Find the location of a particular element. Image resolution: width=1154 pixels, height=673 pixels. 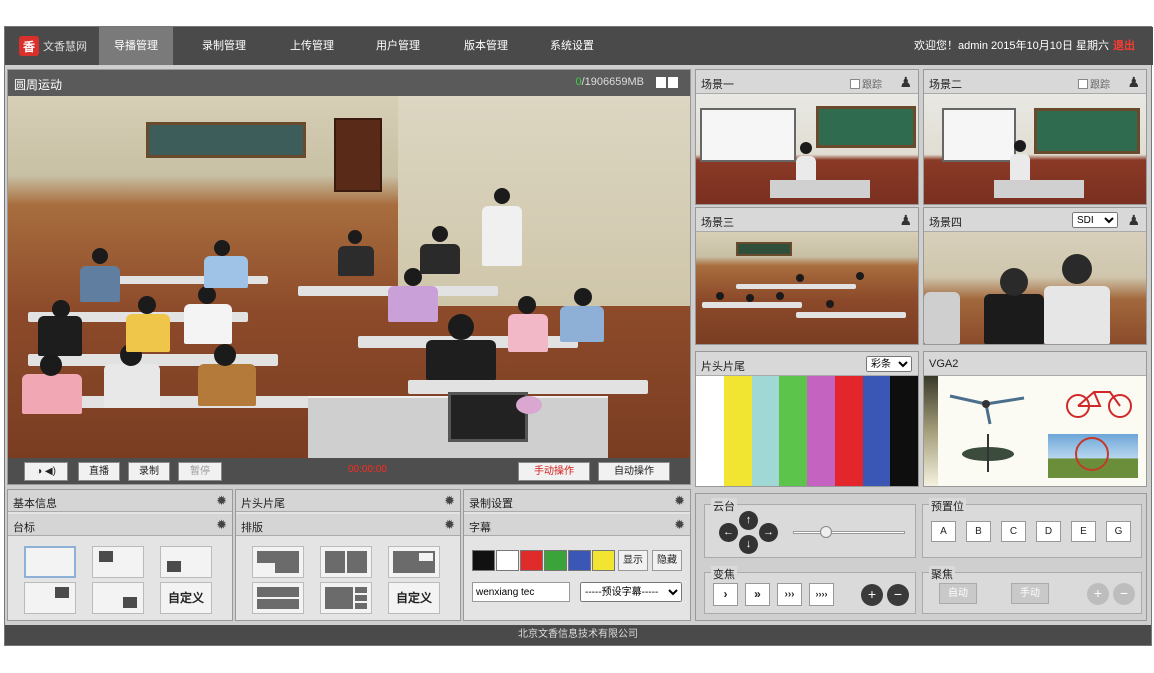

nav-director: 导播管理 is located at coordinates (136, 46).